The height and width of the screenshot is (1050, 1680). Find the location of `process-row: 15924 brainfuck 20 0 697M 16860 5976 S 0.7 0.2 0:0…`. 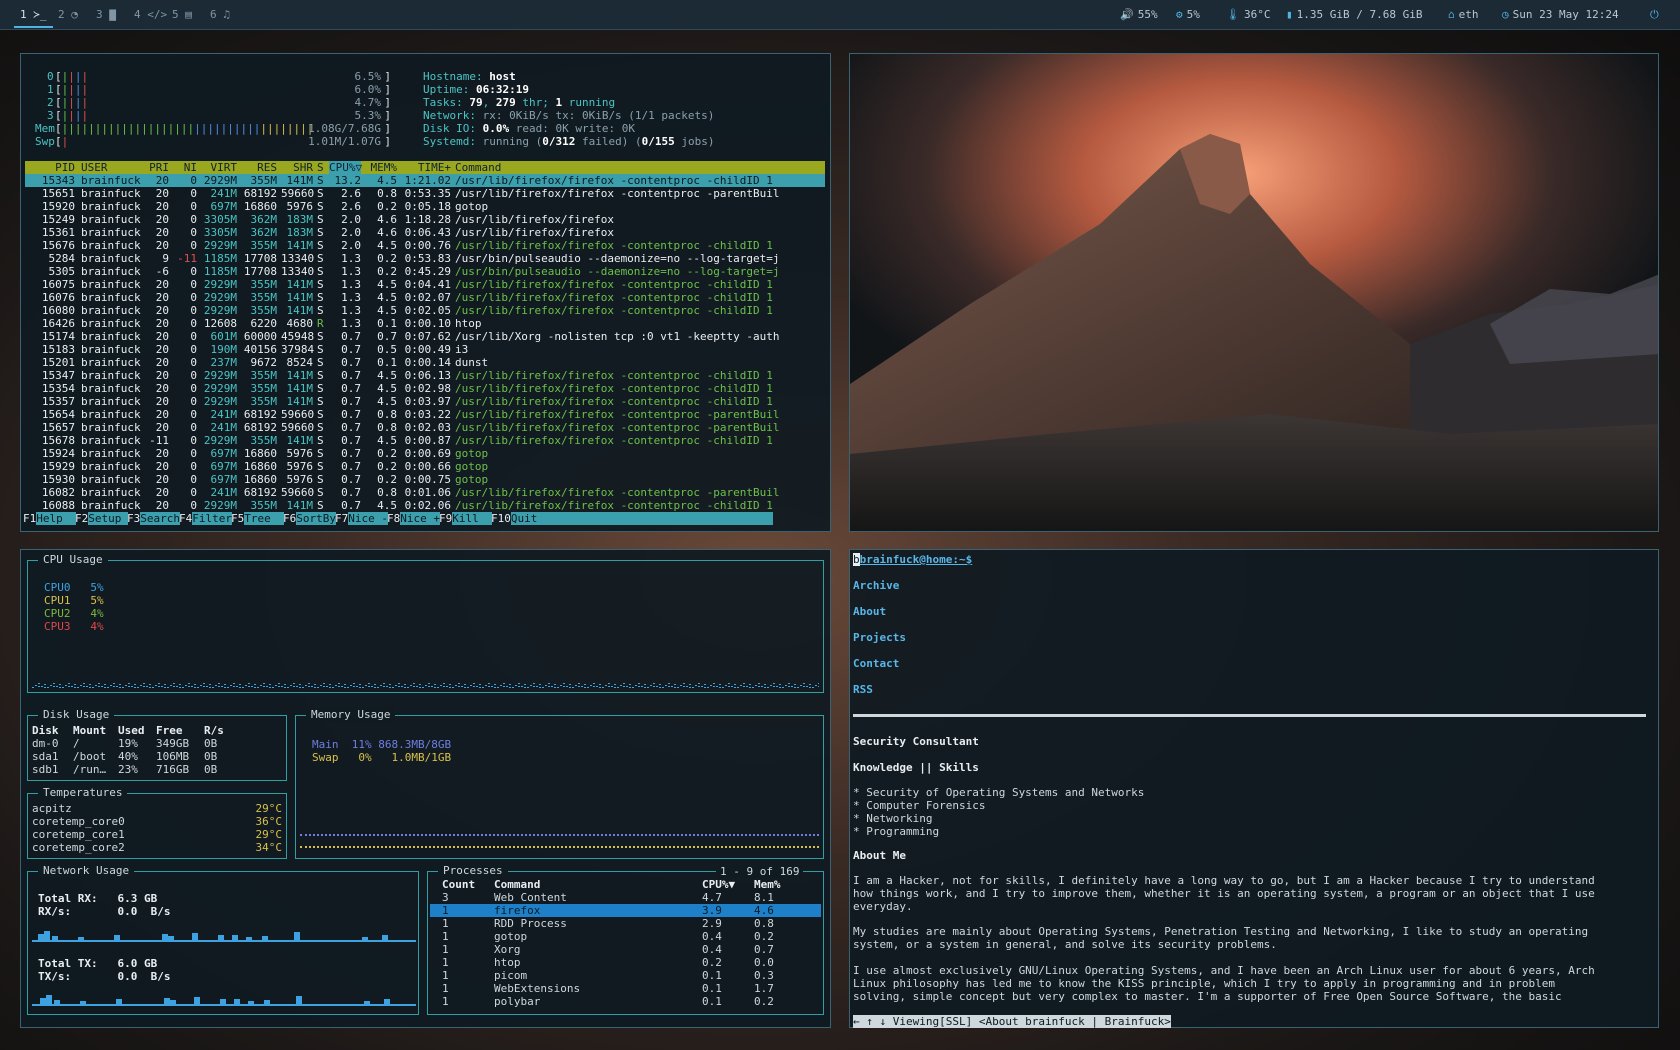

process-row: 15924 brainfuck 20 0 697M 16860 5976 S 0.7 0.2 0:0… is located at coordinates (425, 453).